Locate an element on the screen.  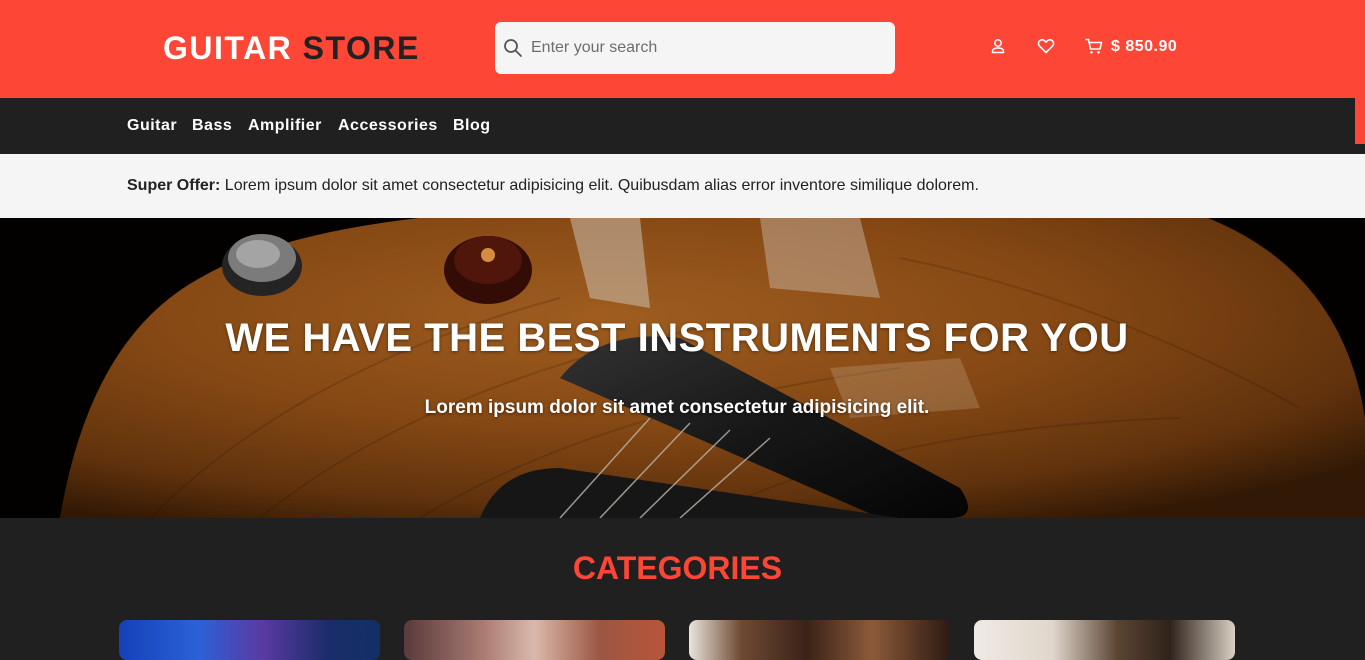
cart-total: $ 850.90 is located at coordinates (1144, 47).